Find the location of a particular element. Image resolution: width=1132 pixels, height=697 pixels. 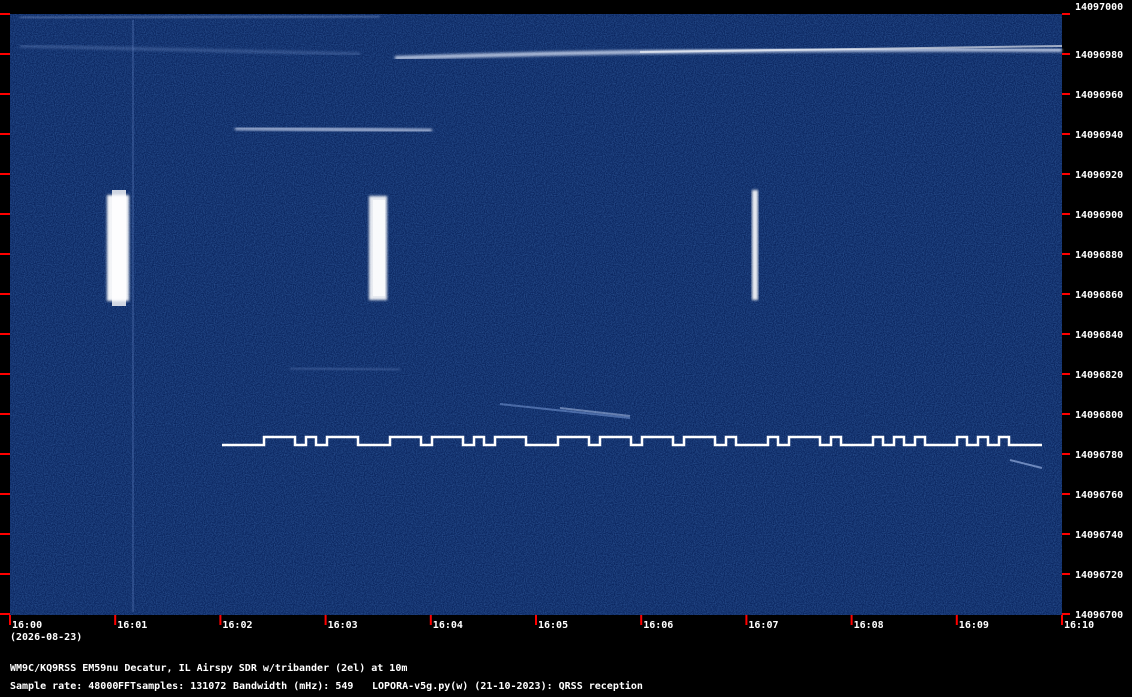

time-label: 16:04 is located at coordinates (448, 625).